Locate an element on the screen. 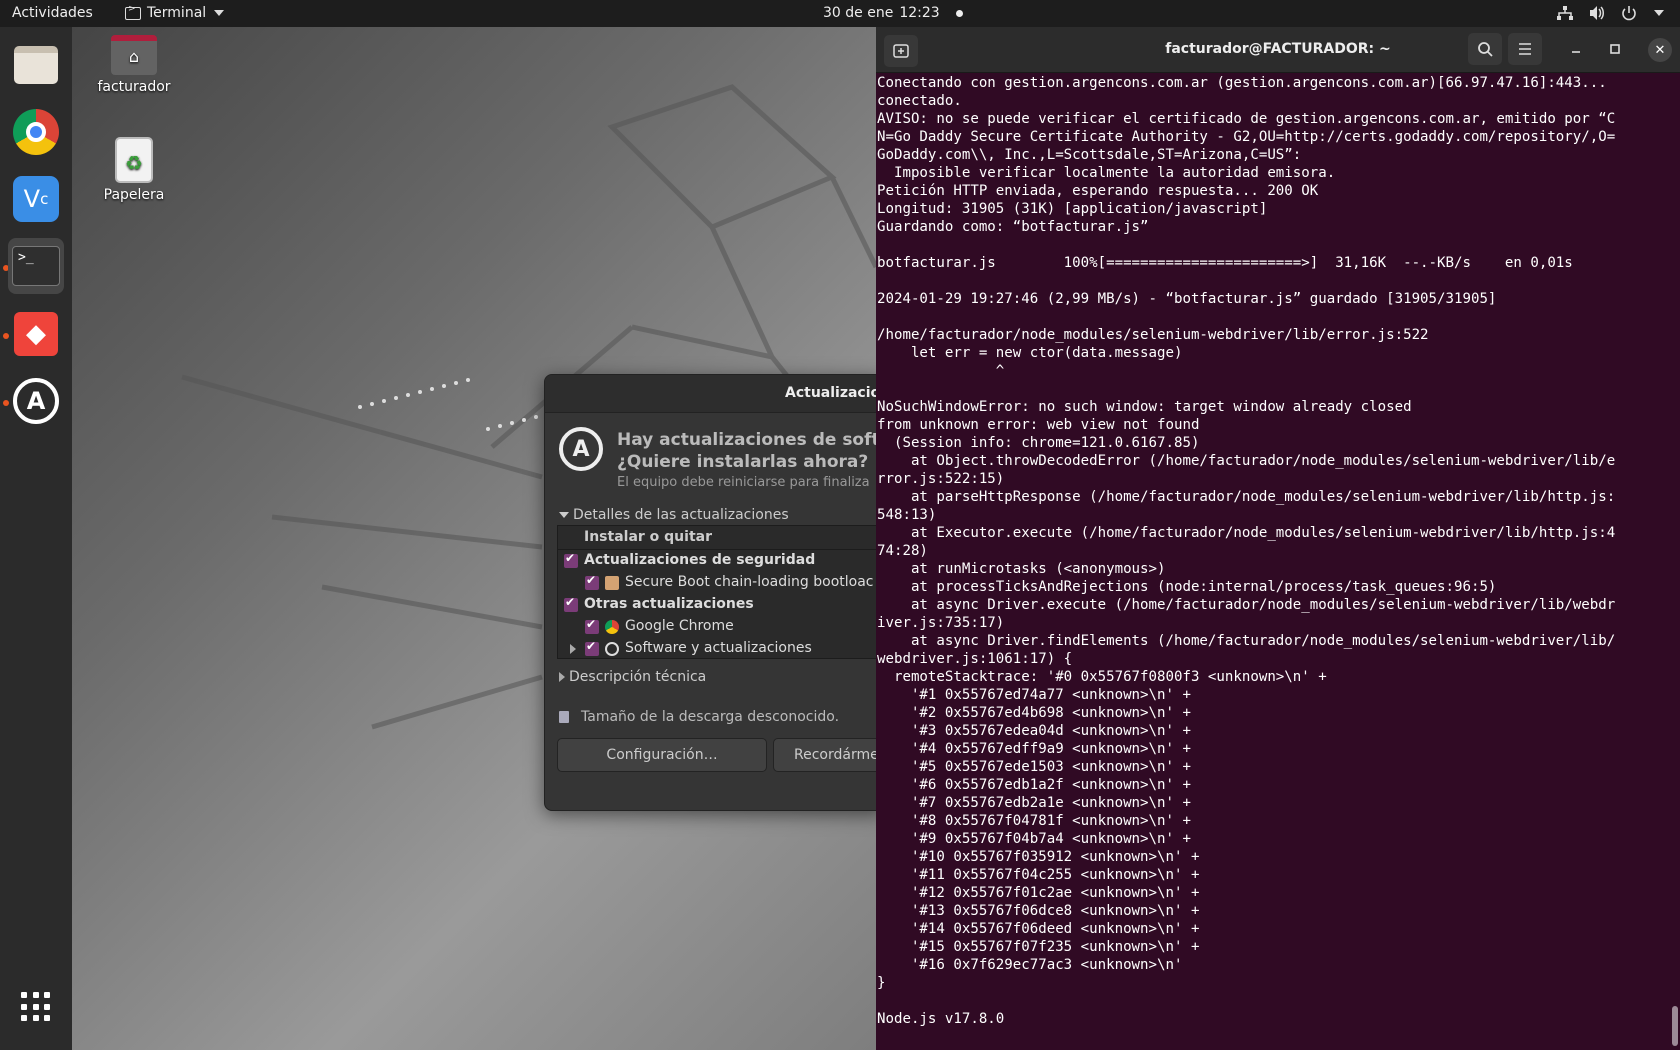 The width and height of the screenshot is (1680, 1050). terminal-line: '#16 0x7f629ec77ac3 <unknown>\n' is located at coordinates (1030, 965).